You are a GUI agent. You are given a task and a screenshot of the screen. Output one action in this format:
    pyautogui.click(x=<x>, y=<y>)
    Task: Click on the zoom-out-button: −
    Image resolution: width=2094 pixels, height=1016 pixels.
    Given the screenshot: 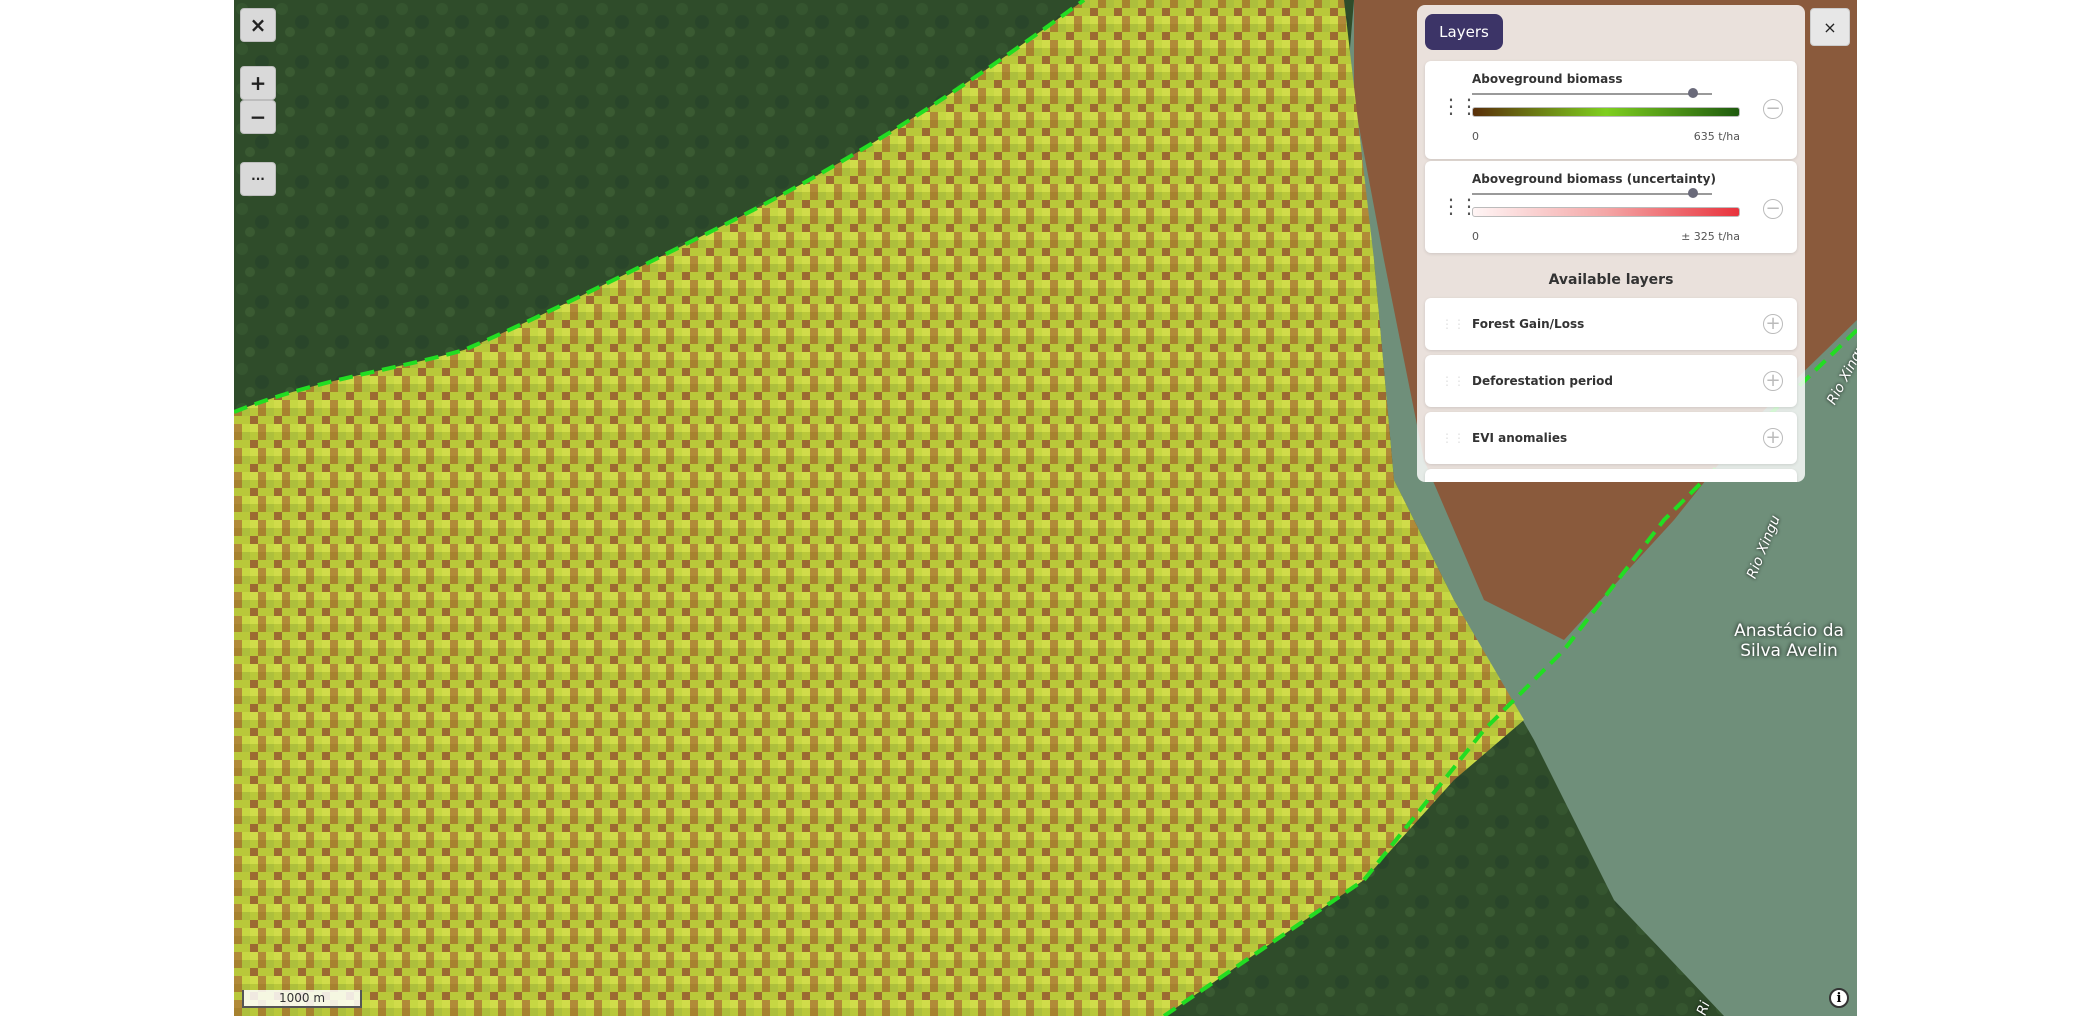 What is the action you would take?
    pyautogui.click(x=258, y=117)
    